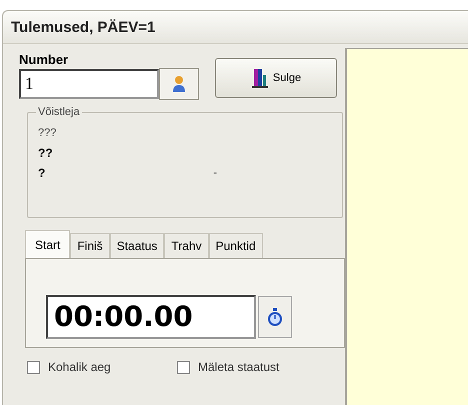  What do you see at coordinates (46, 153) in the screenshot?
I see `competitor-text: ??` at bounding box center [46, 153].